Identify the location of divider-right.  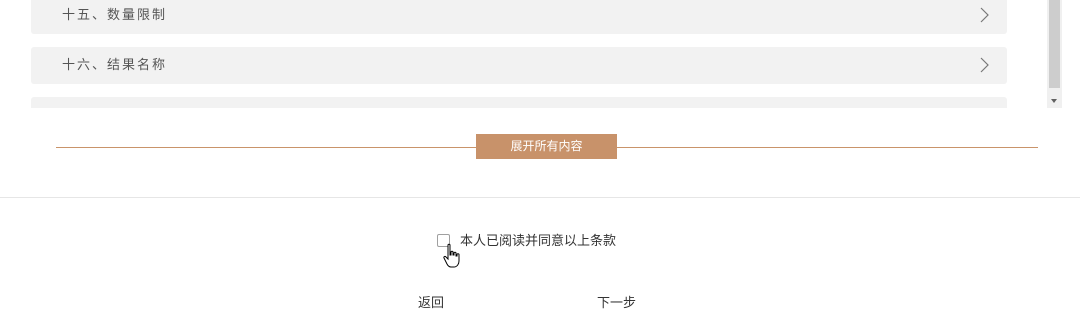
(827, 147).